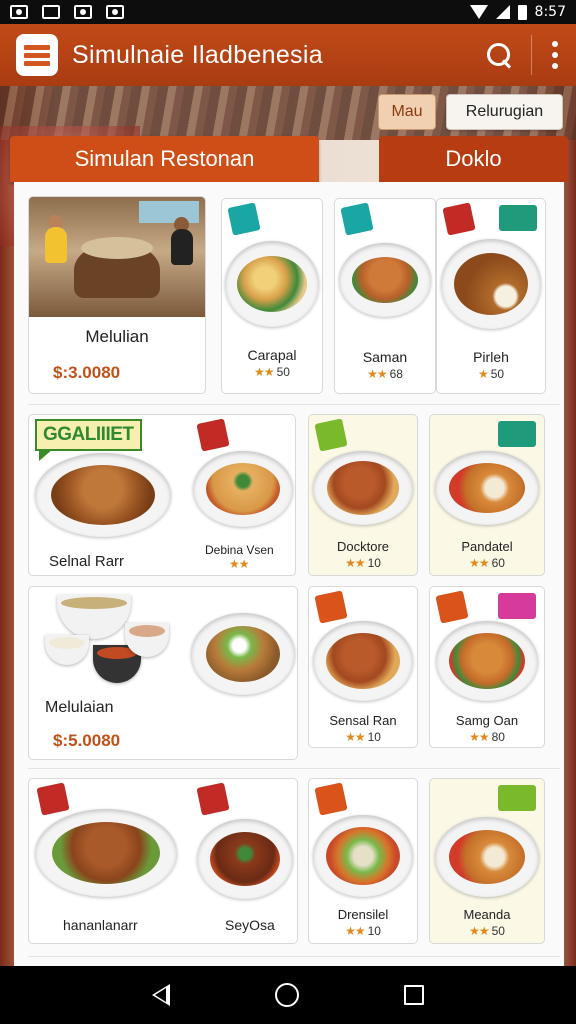  Describe the element at coordinates (413, 995) in the screenshot. I see `recents-icon` at that location.